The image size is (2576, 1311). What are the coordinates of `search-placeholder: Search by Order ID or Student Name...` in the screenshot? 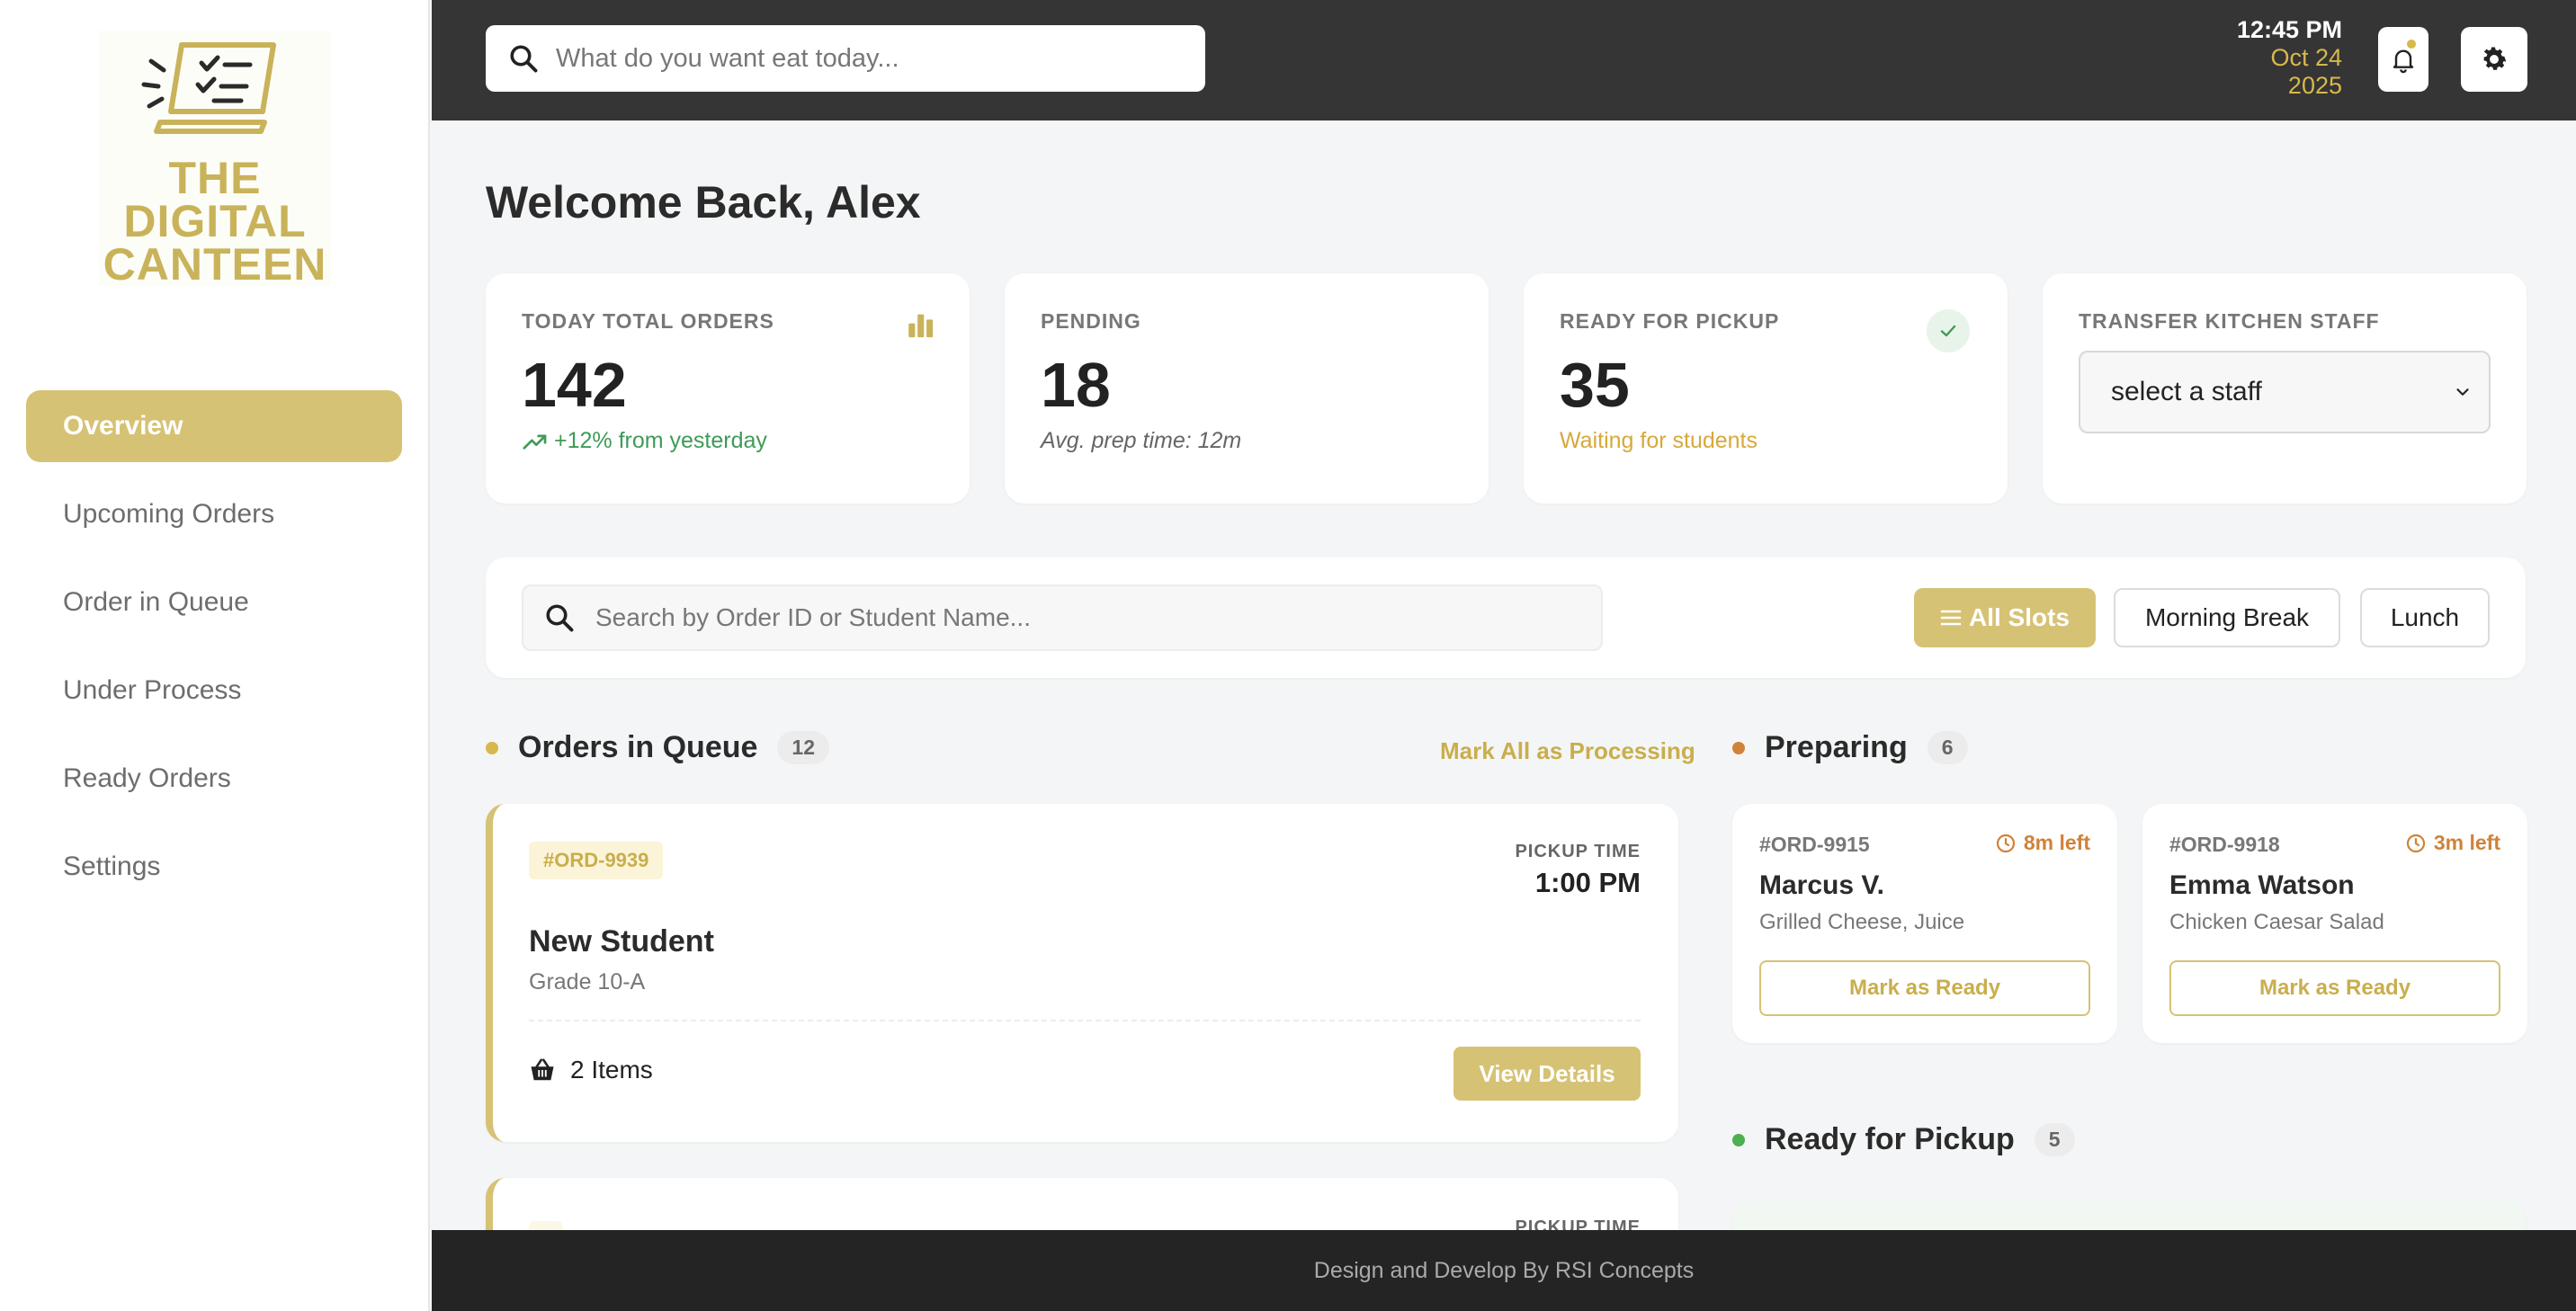 It's located at (813, 617).